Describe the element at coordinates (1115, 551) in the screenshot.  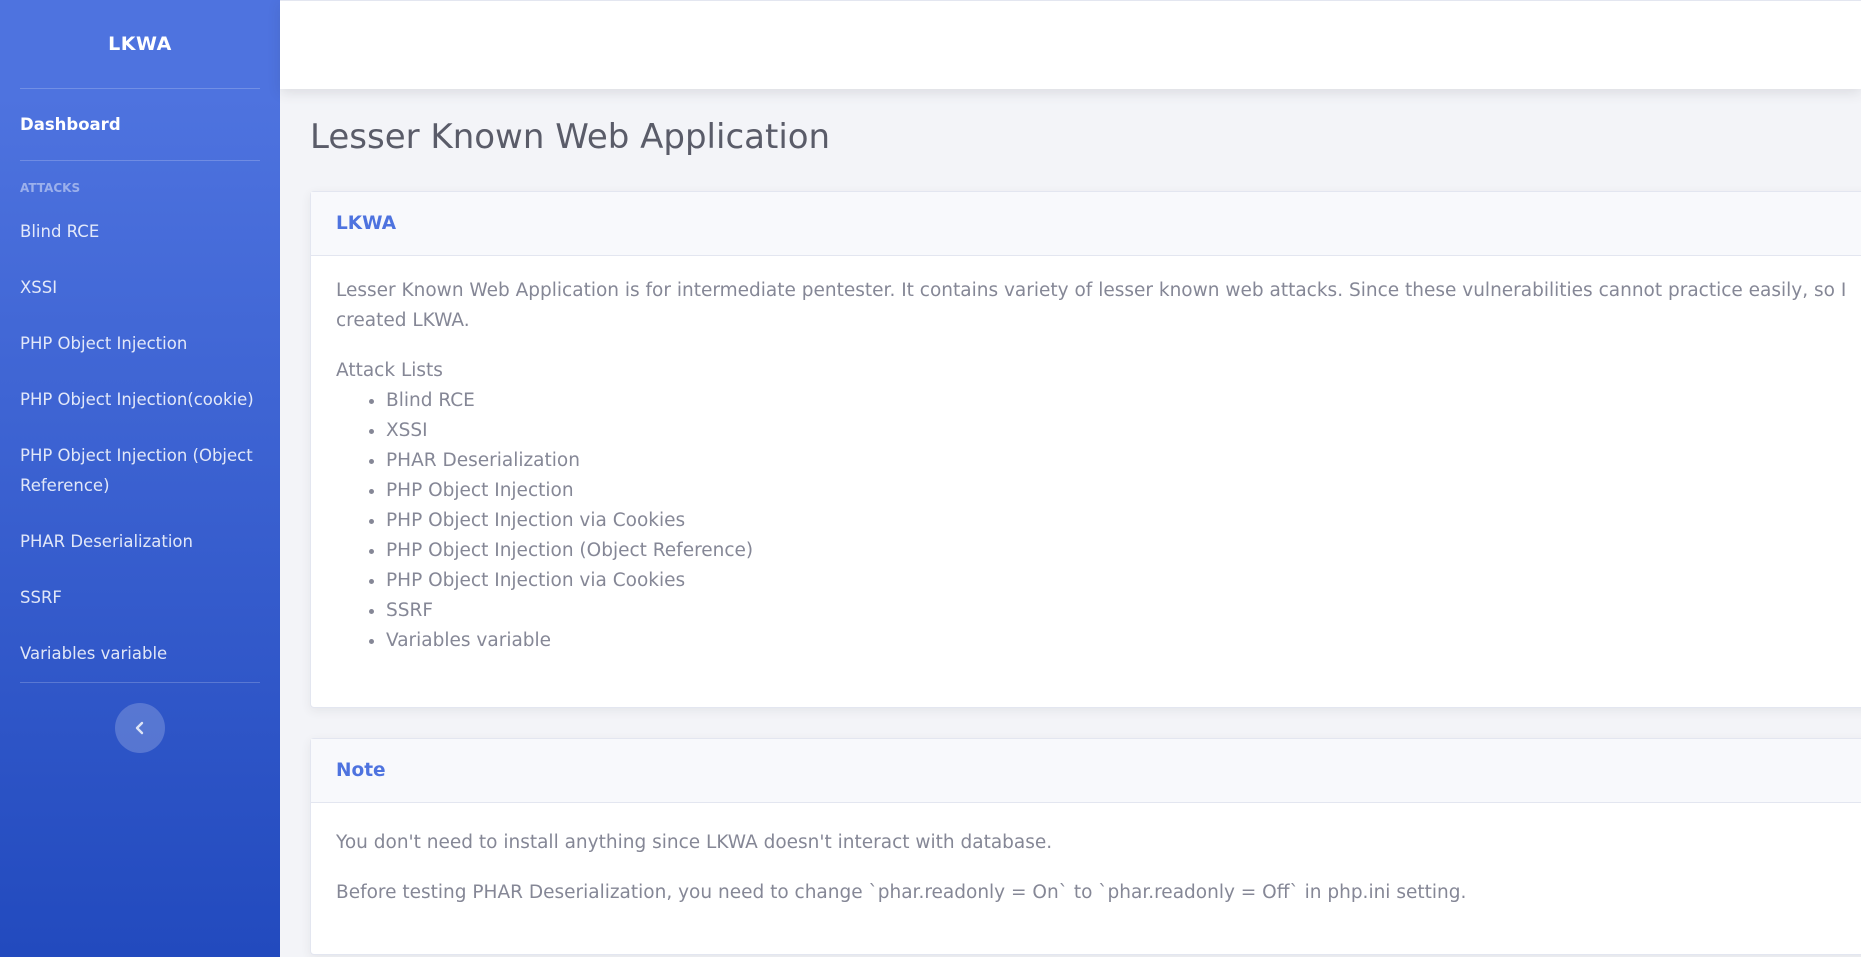
I see `list-item: PHP Object Injection (Object Reference)` at that location.